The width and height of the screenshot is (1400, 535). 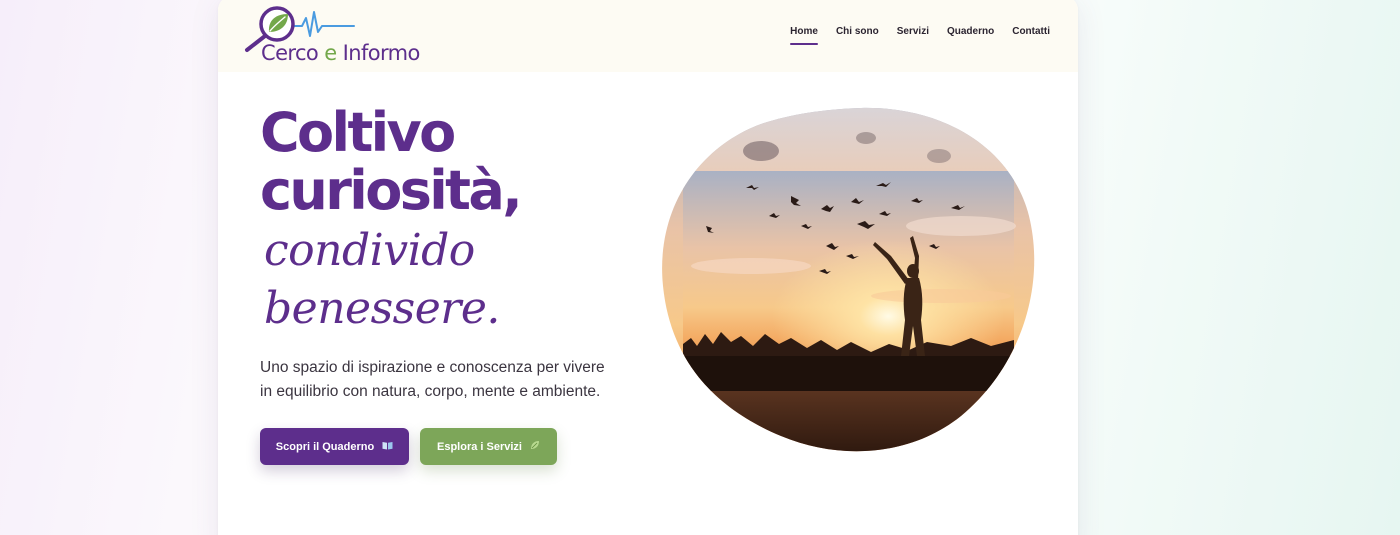 I want to click on logo-word-informo: Informo, so click(x=381, y=53).